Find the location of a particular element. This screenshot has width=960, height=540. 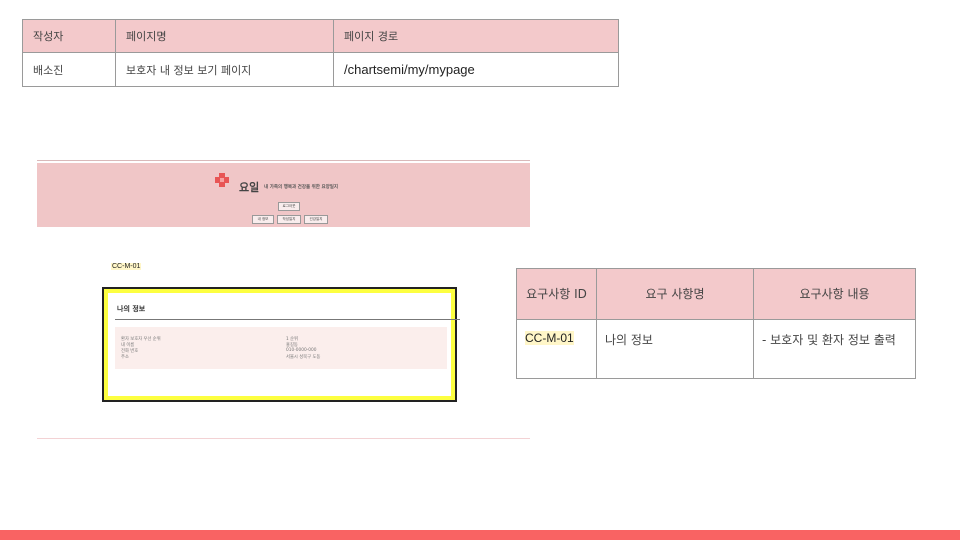

req-name: 나의 정보 is located at coordinates (675, 349).